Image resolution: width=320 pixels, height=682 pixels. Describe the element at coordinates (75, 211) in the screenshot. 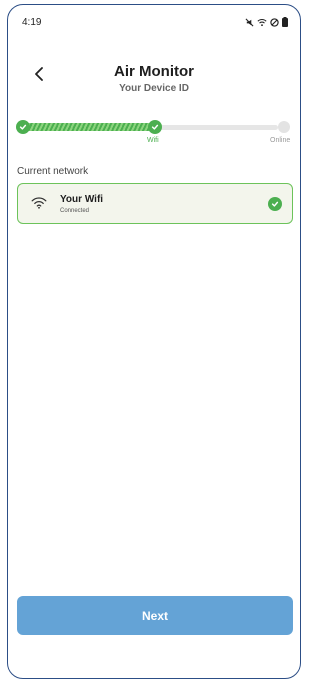

I see `network-status: Connected` at that location.